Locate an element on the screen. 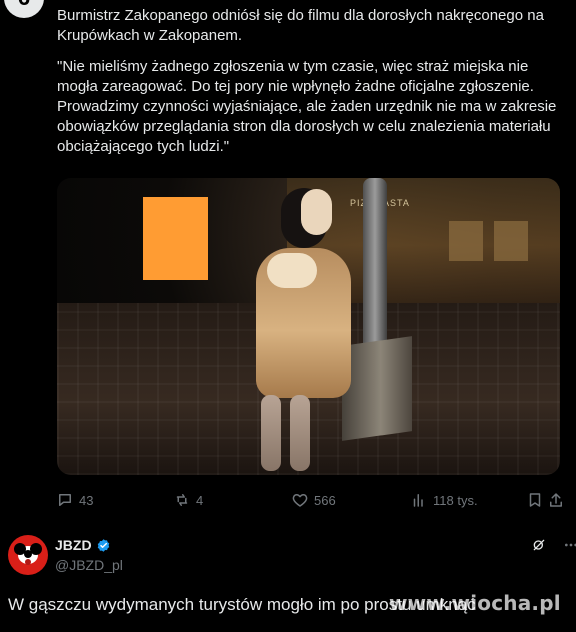 The height and width of the screenshot is (632, 576). reply-username: @JBZD_pl is located at coordinates (89, 565).